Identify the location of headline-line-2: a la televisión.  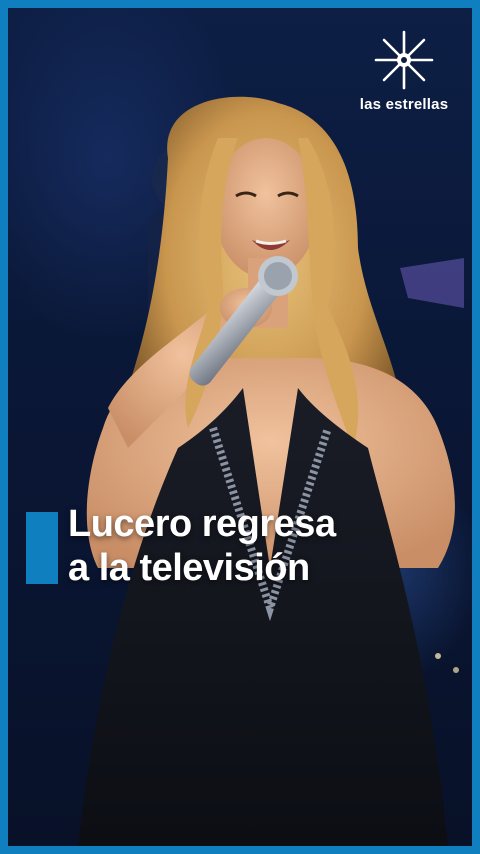
(189, 568).